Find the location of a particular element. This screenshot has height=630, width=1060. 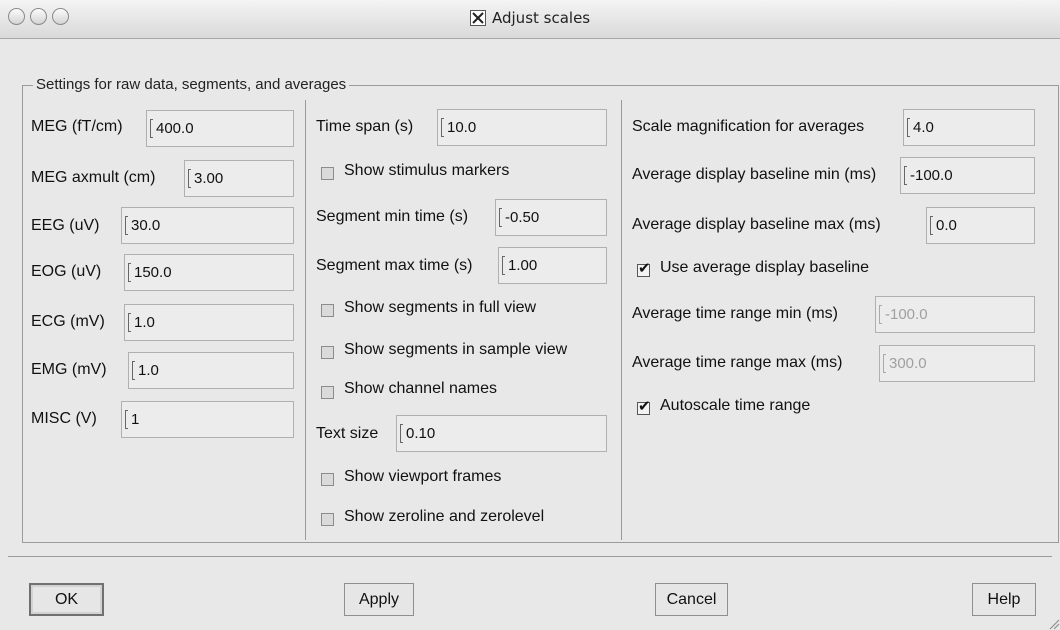

time-range-max-label: Average time range max (ms) is located at coordinates (737, 362).